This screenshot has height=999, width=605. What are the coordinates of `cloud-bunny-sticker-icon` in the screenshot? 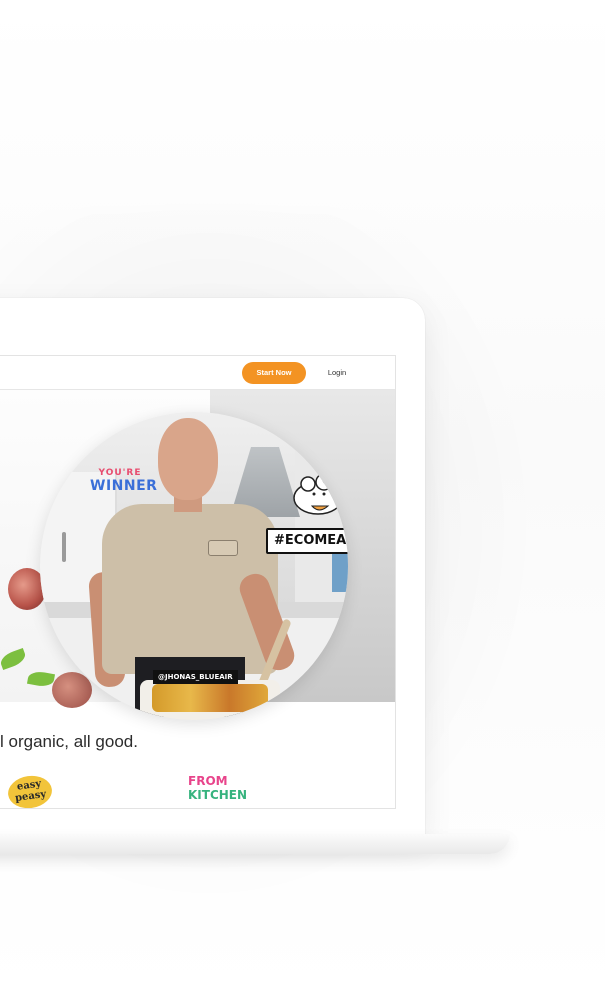 It's located at (318, 494).